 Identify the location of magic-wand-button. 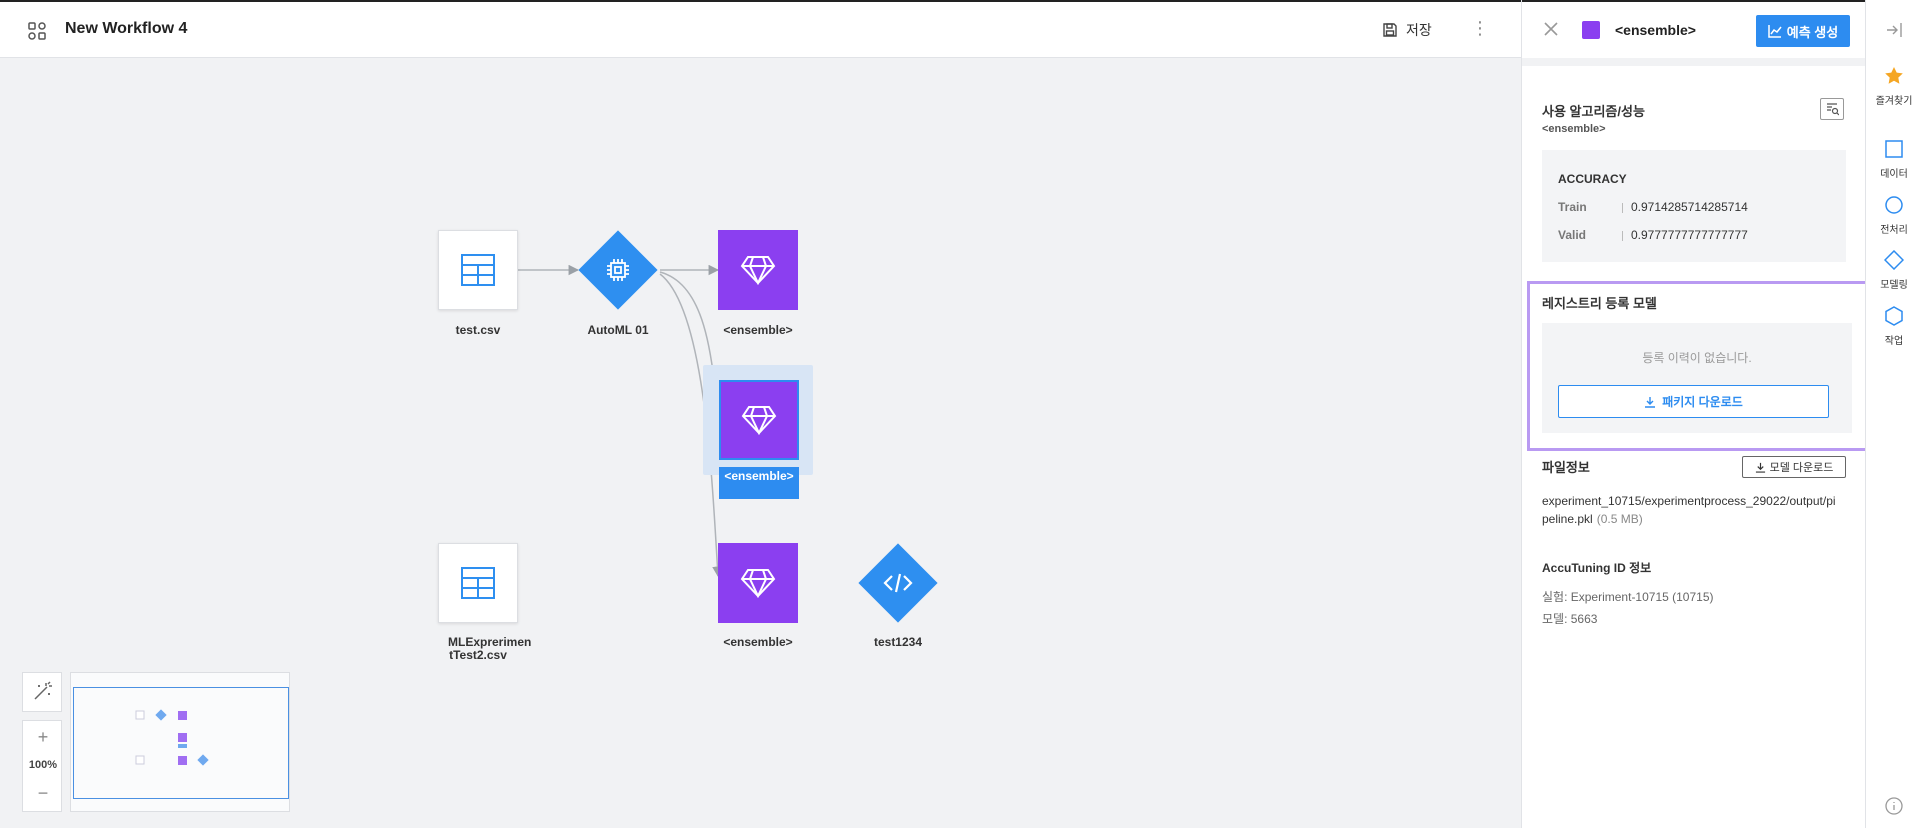
(42, 692).